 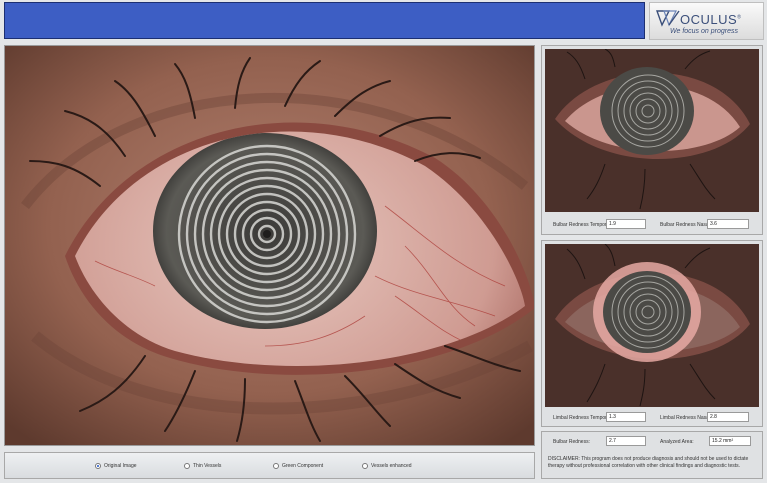 I want to click on bulbar-redness-nasal-label: Bulbar Redness Nasal:, so click(x=686, y=225).